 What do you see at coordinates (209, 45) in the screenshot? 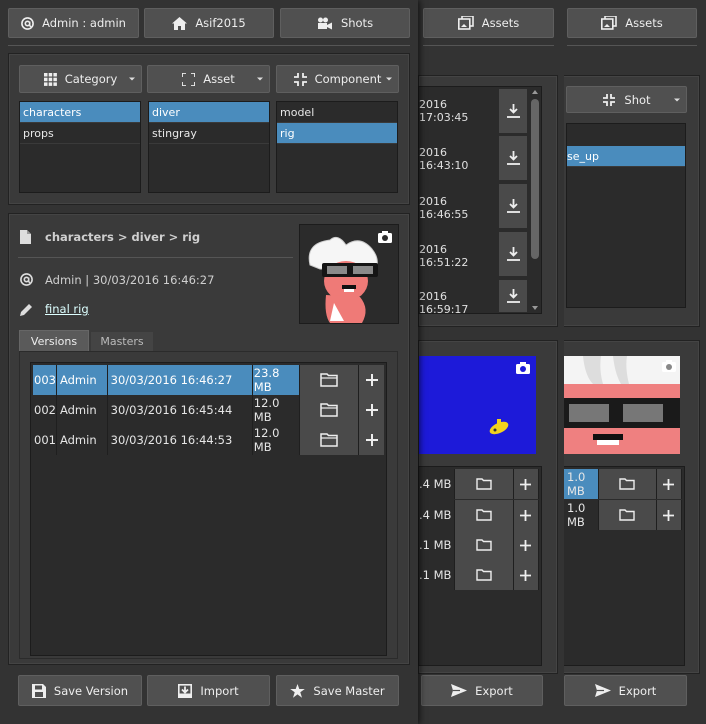
I see `divider` at bounding box center [209, 45].